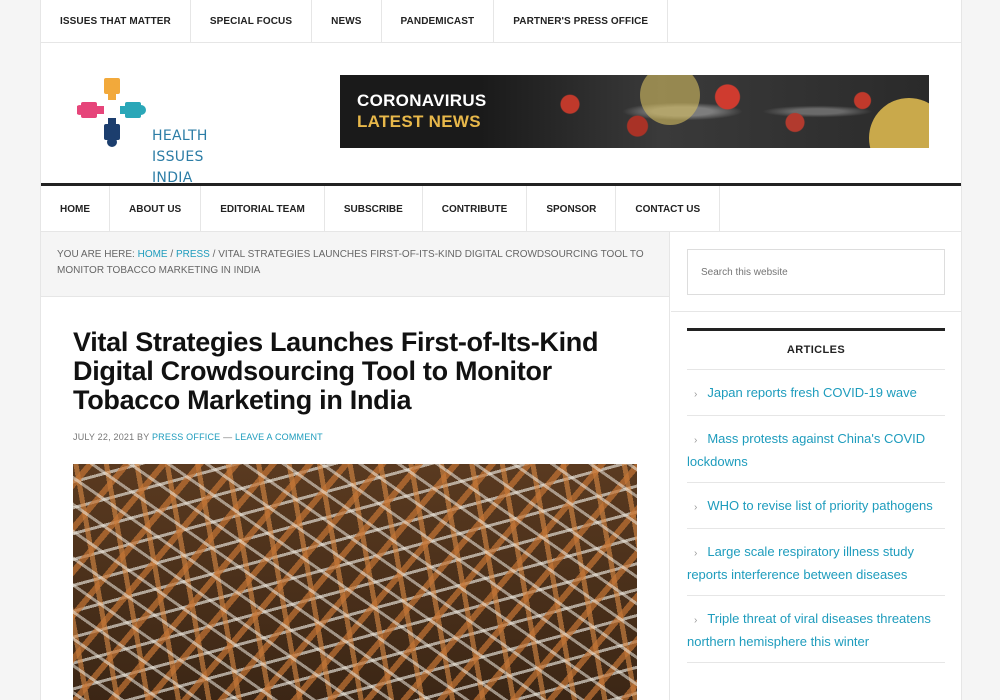 The width and height of the screenshot is (1000, 700). What do you see at coordinates (816, 272) in the screenshot?
I see `search-input` at bounding box center [816, 272].